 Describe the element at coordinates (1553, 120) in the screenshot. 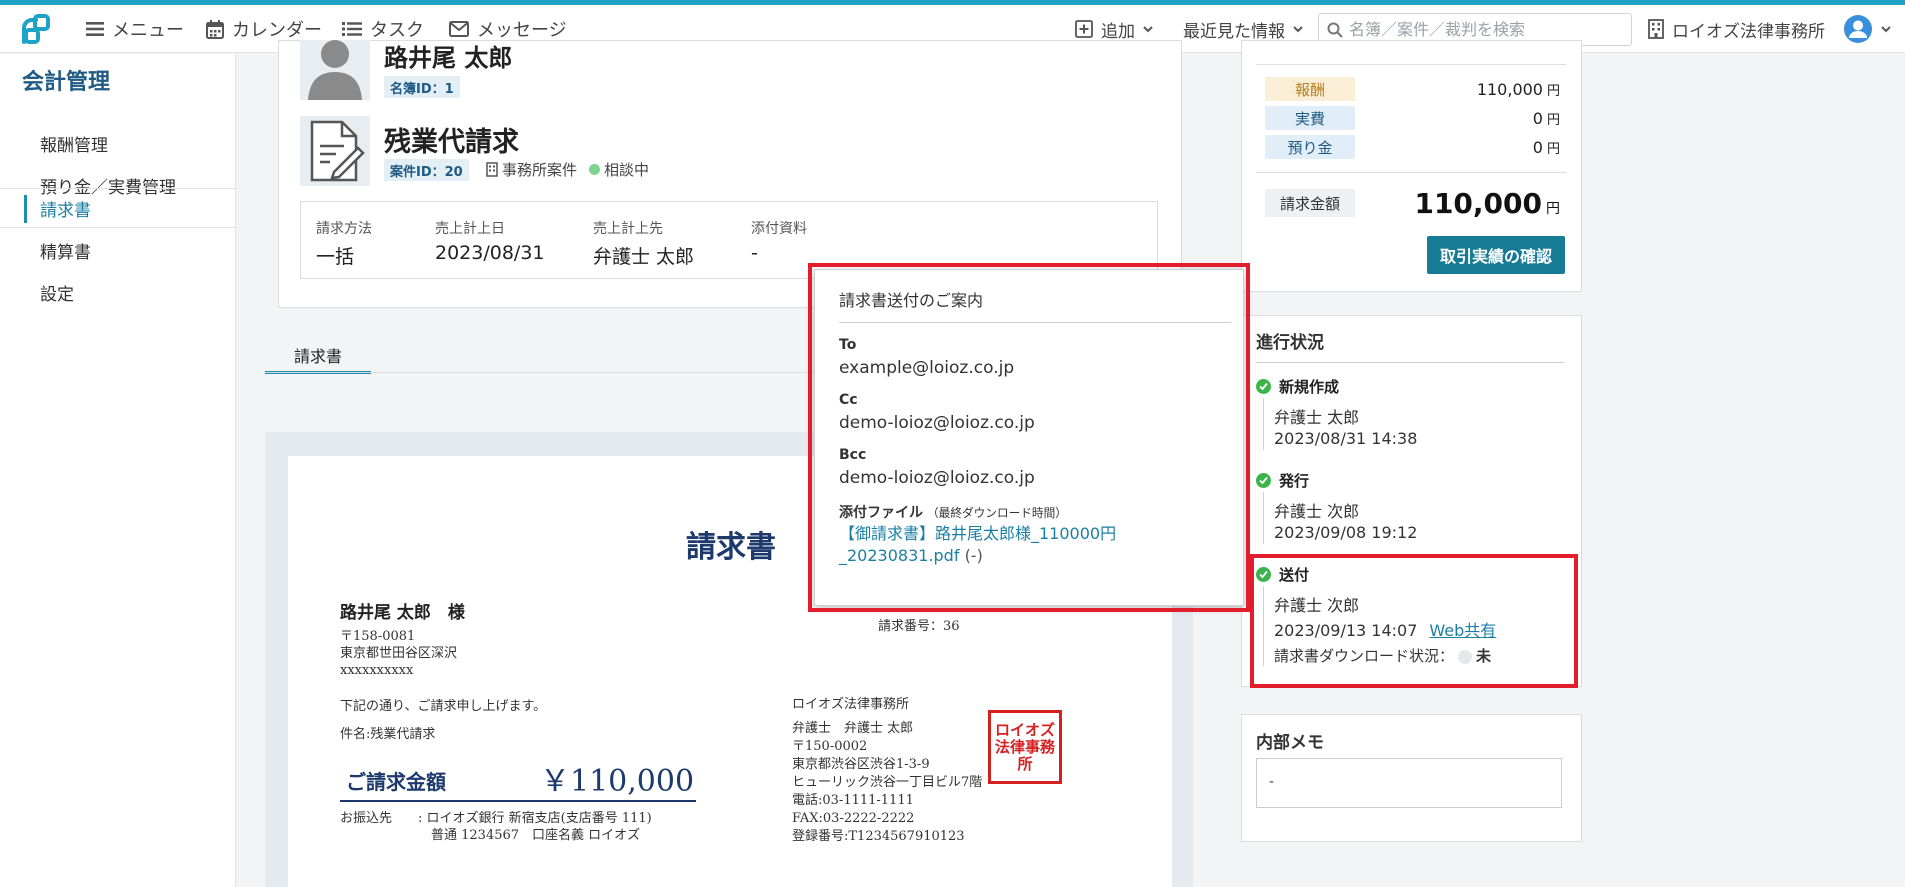

I see `expense-unit: 円` at that location.